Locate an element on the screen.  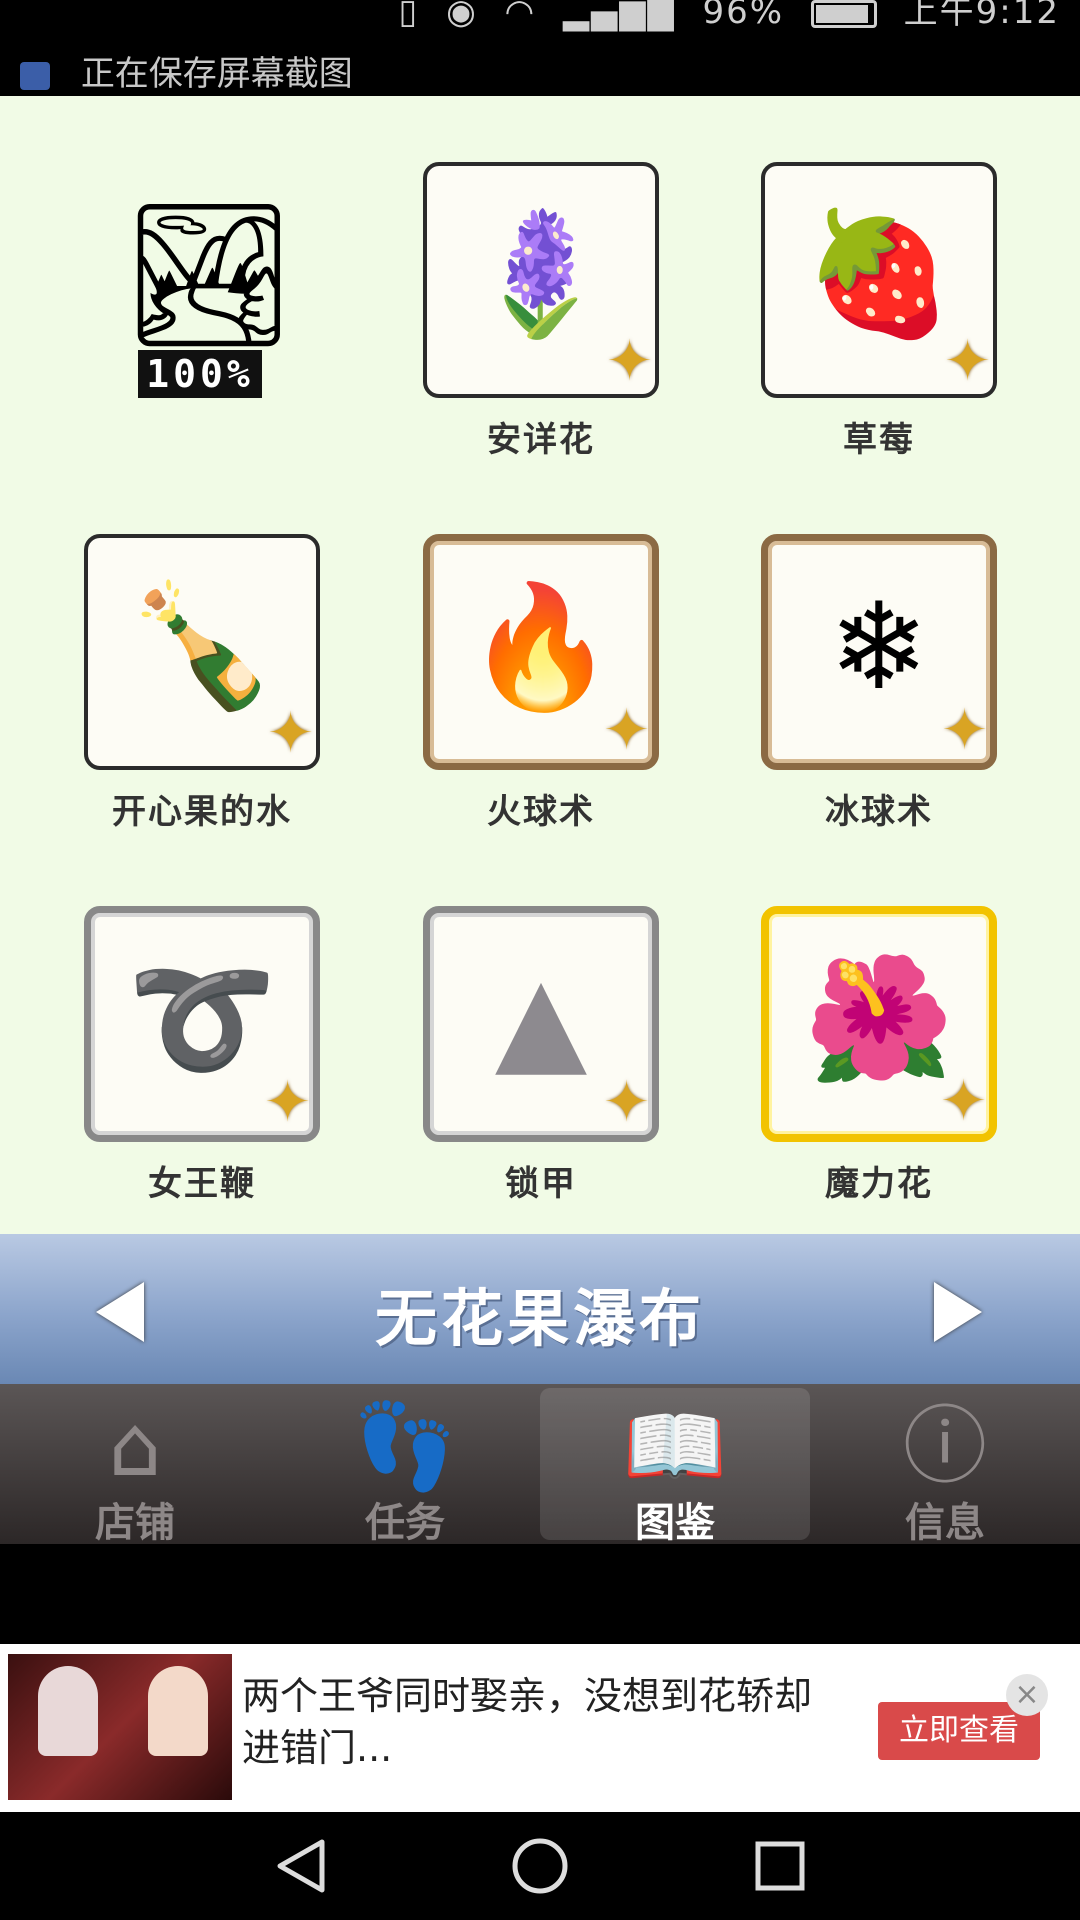
battery-icon is located at coordinates (843, 14).